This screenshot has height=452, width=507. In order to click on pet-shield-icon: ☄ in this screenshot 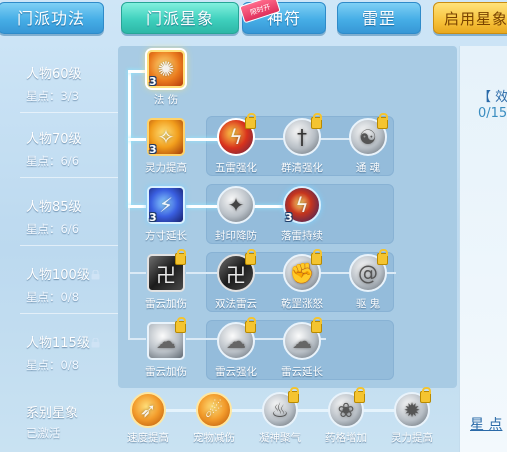, I will do `click(214, 410)`.